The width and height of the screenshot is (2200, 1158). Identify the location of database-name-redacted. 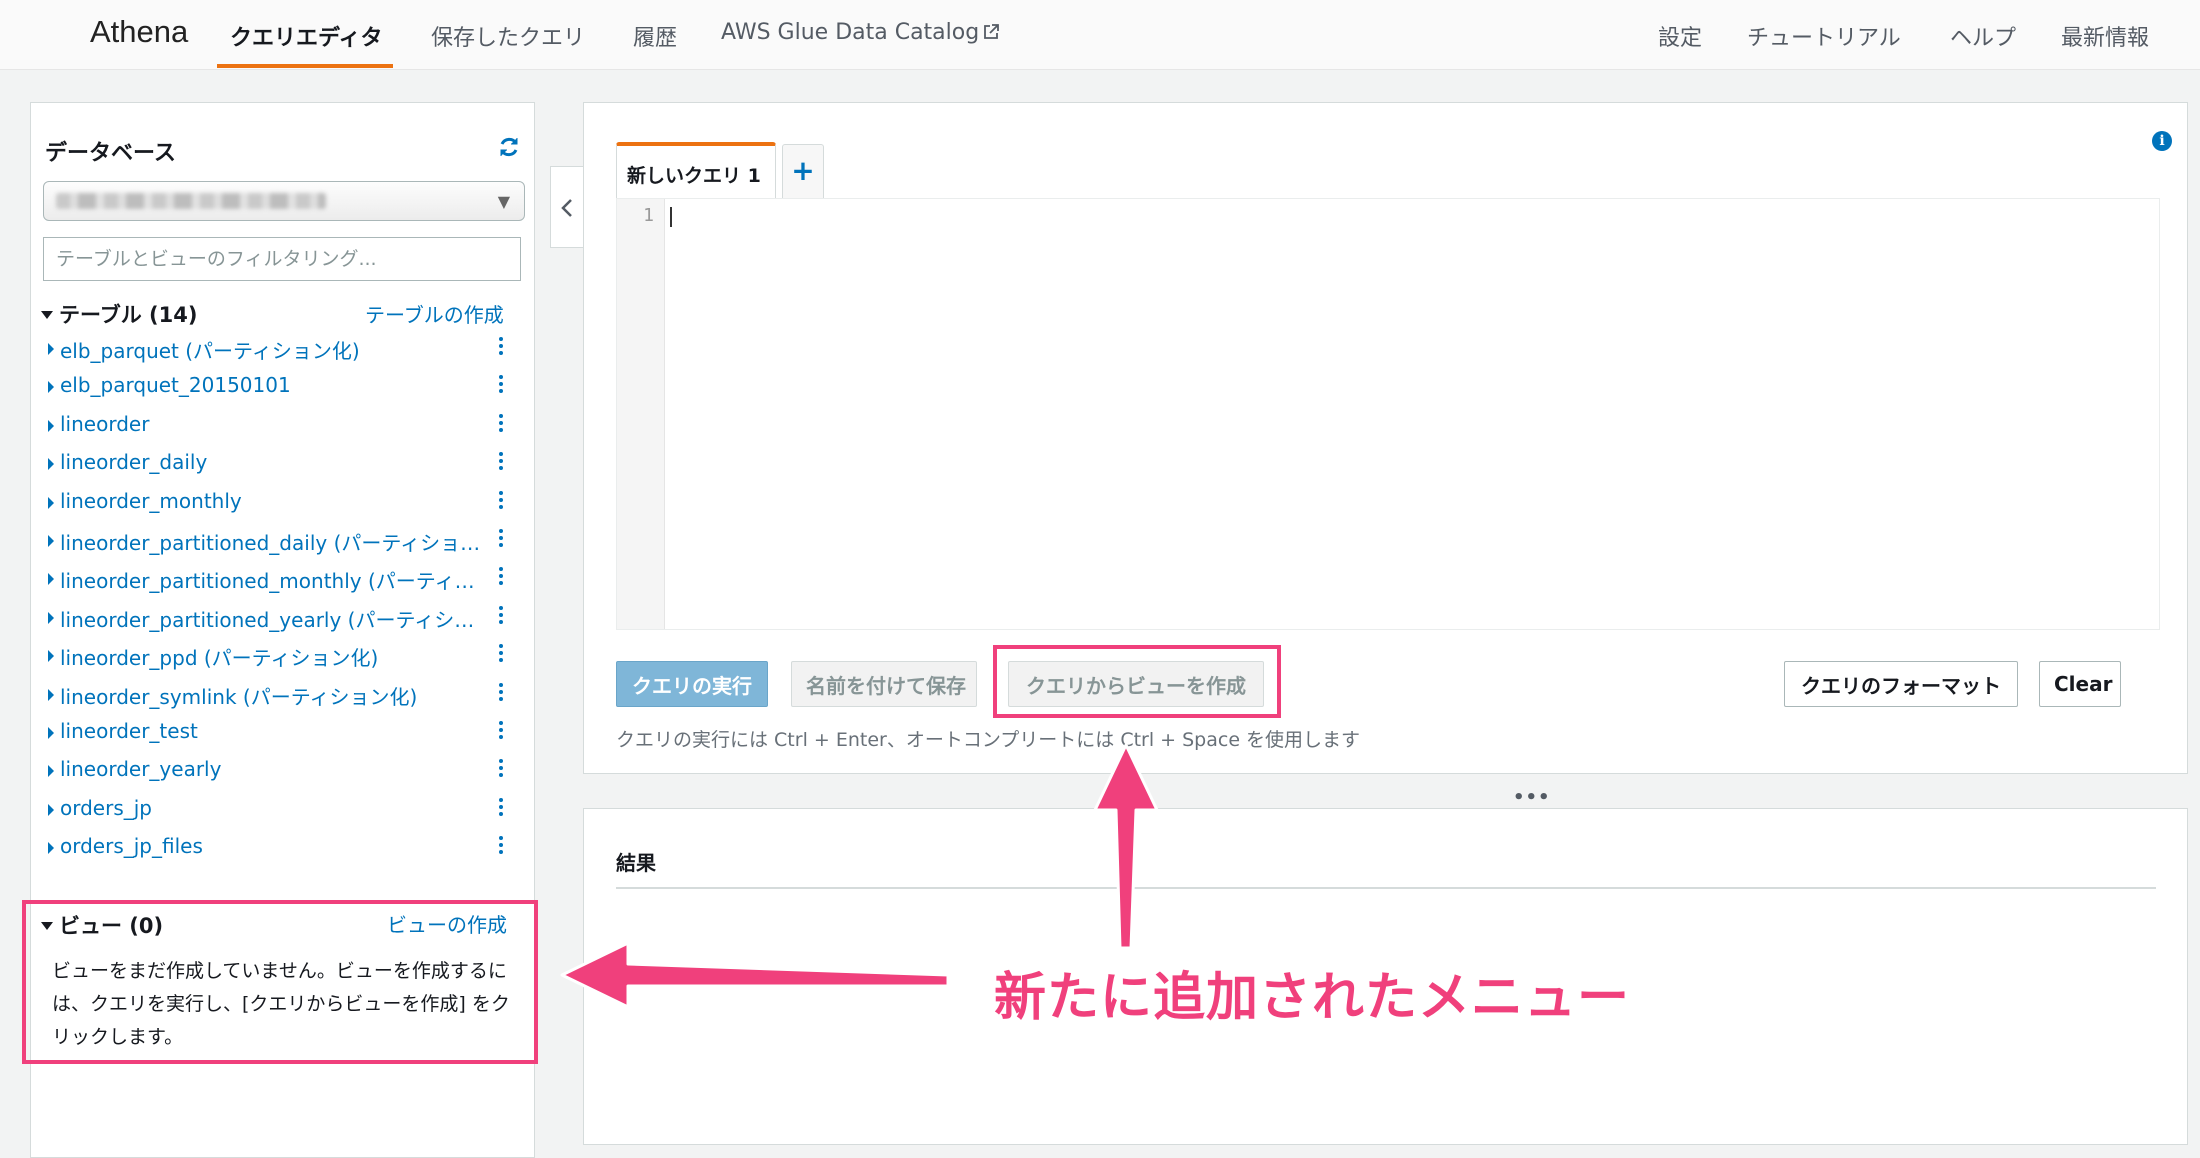
(191, 201).